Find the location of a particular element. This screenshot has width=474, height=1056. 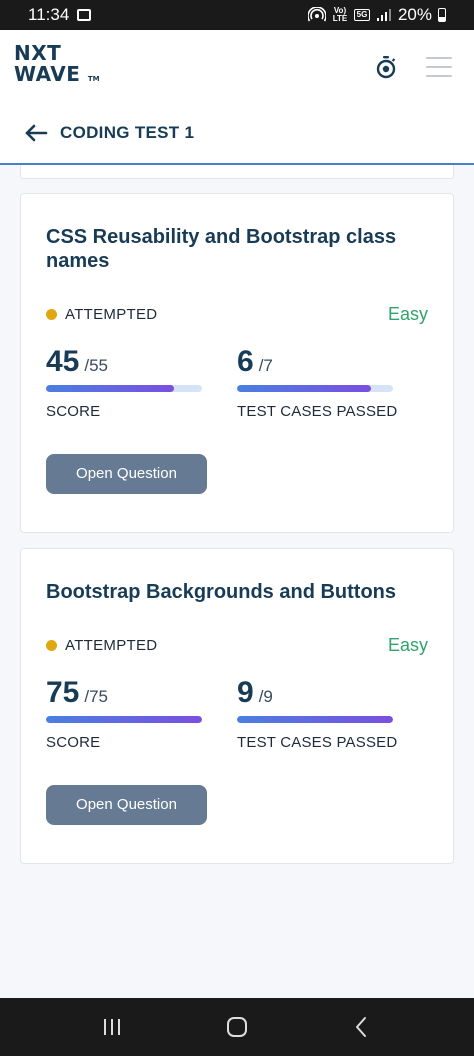

tests-total: /7 is located at coordinates (265, 365).